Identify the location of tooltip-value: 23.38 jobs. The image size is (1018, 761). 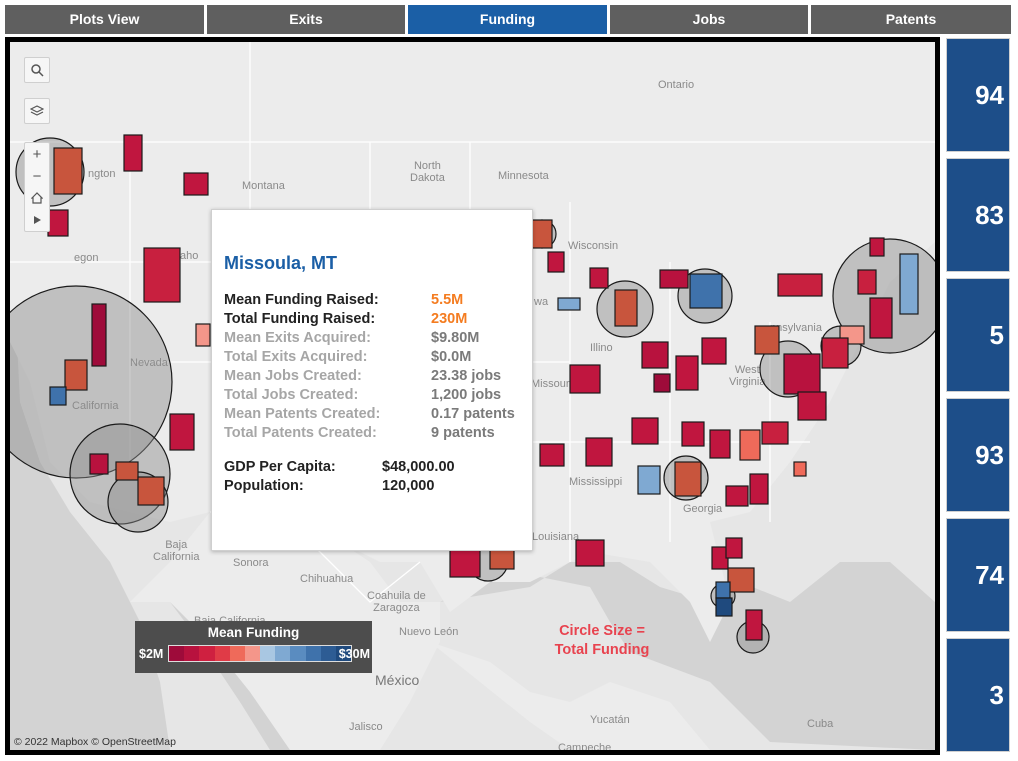
(466, 376).